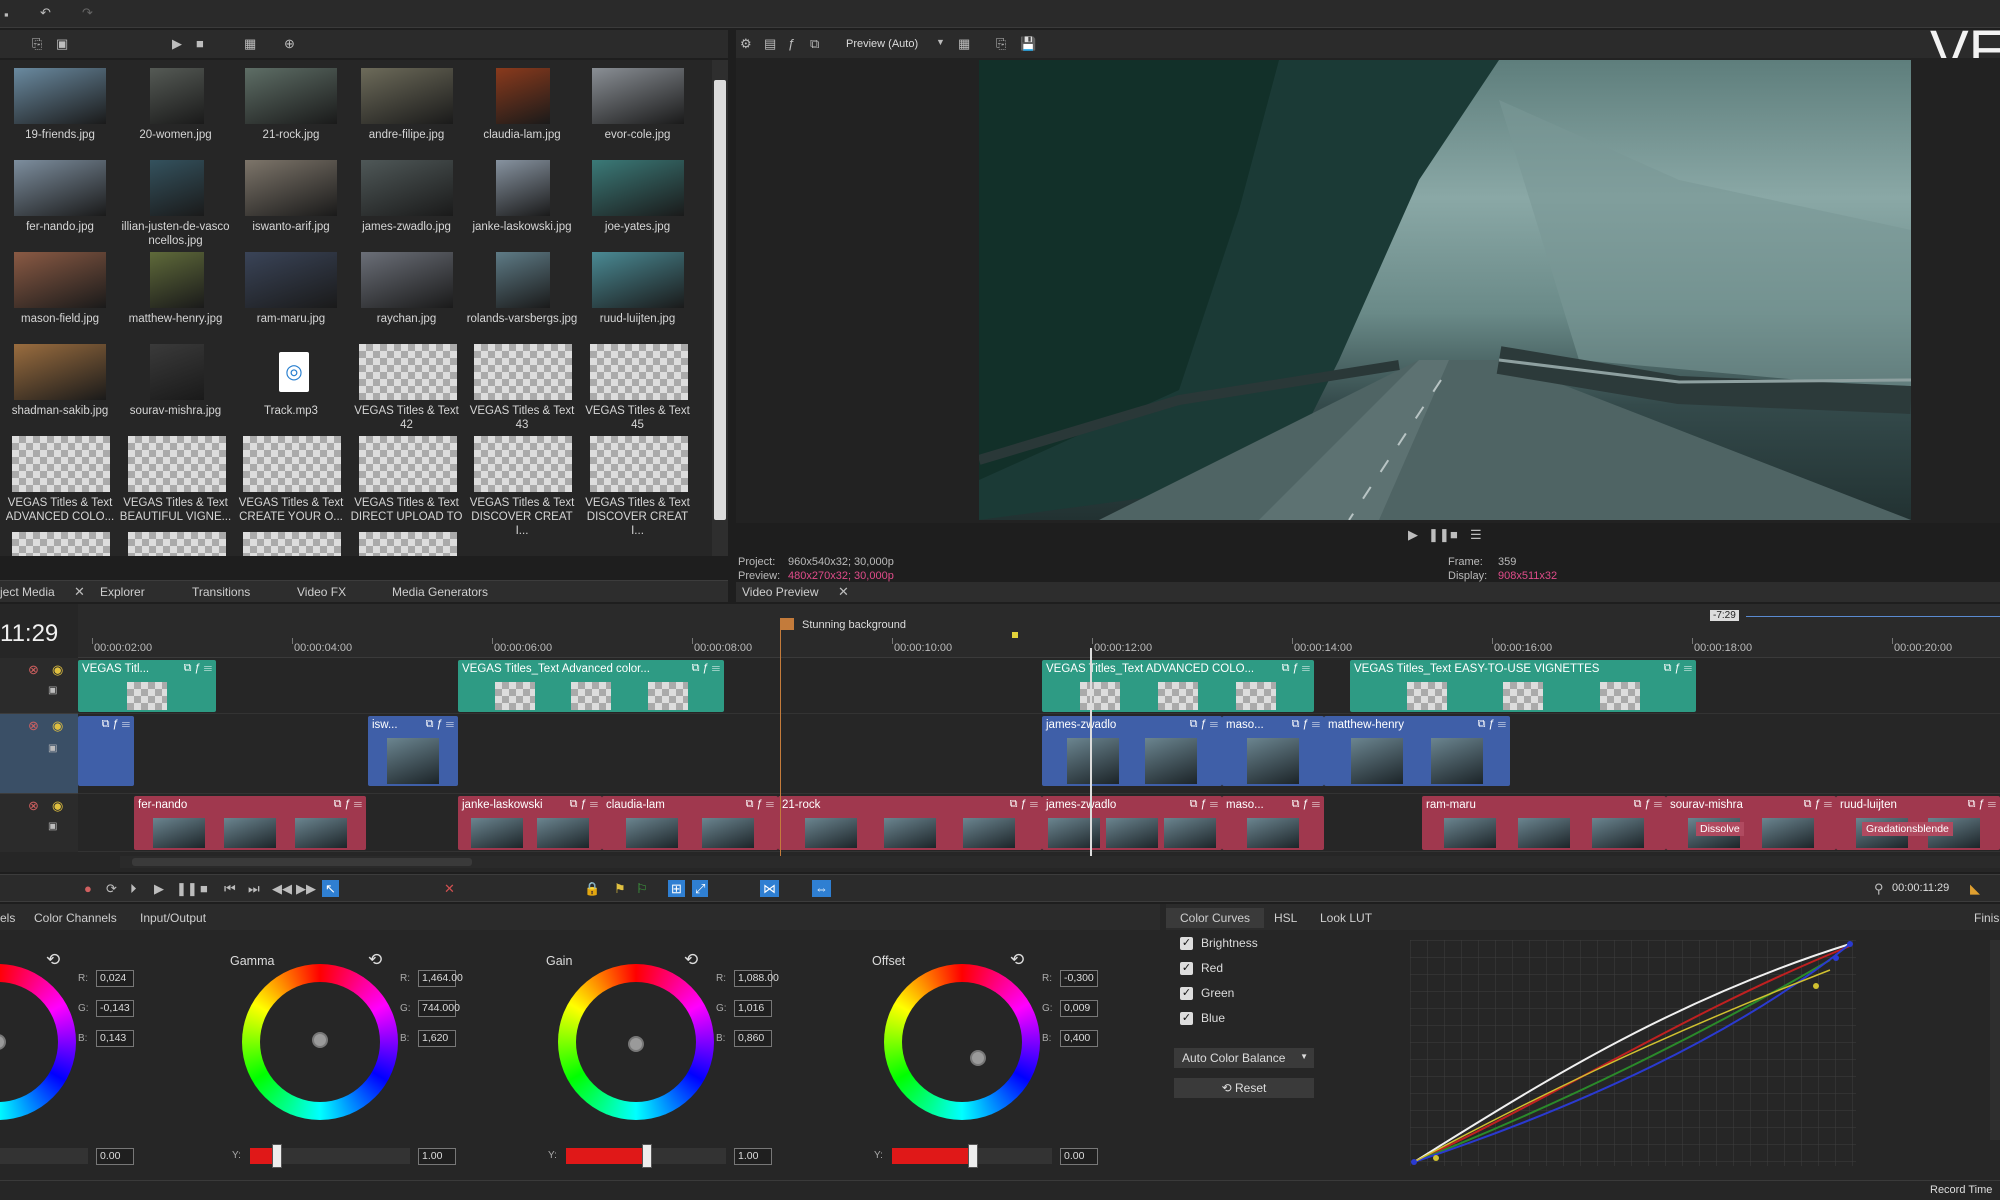  Describe the element at coordinates (1346, 918) in the screenshot. I see `tab-look-lut: Look LUT` at that location.